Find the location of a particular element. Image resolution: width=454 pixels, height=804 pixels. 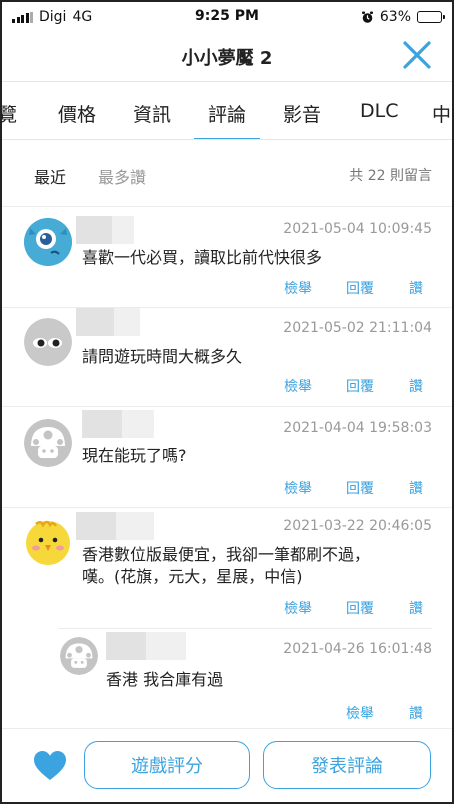

comment-text-line: 香港數位版最便宜，我卻一筆都刷不過， is located at coordinates (226, 554).